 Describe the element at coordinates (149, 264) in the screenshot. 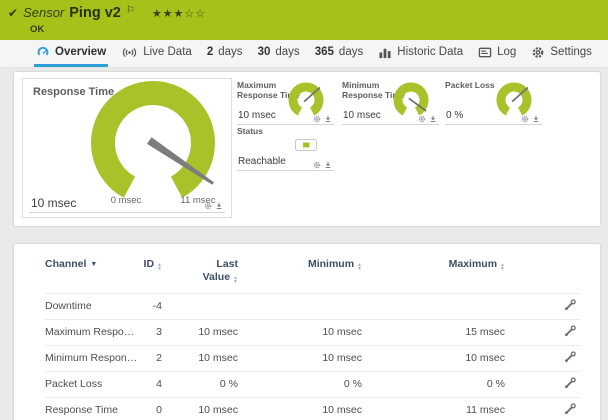

I see `column-header-id-label: ID` at that location.